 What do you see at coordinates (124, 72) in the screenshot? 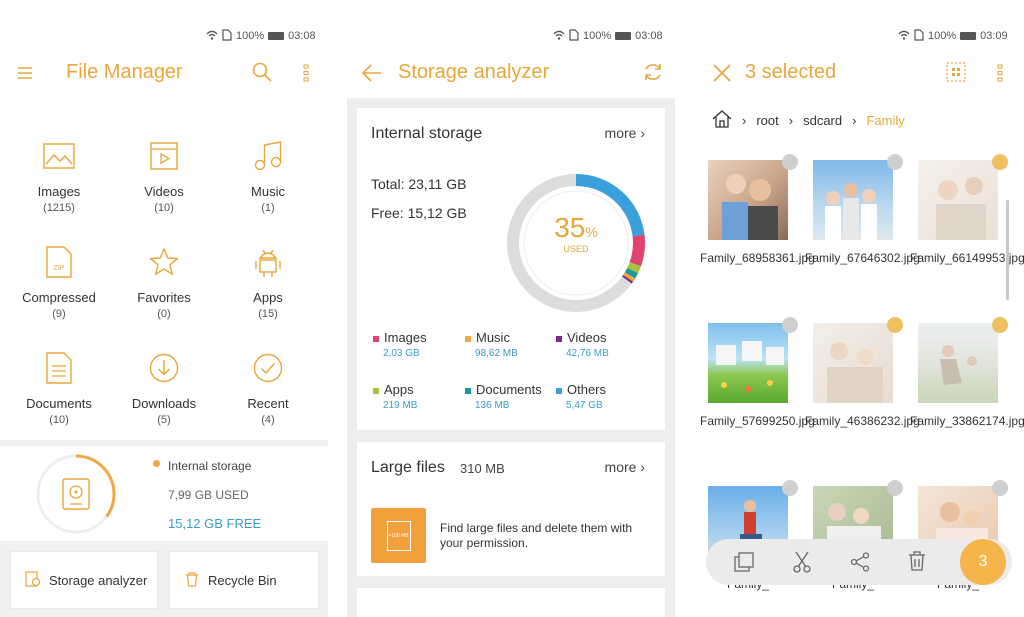
I see `page-title: File Manager` at bounding box center [124, 72].